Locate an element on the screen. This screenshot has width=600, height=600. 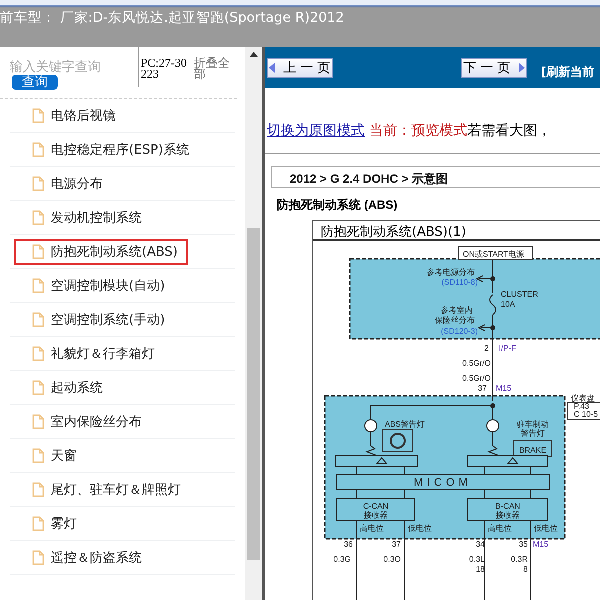
diagram-label: 35 is located at coordinates (523, 544).